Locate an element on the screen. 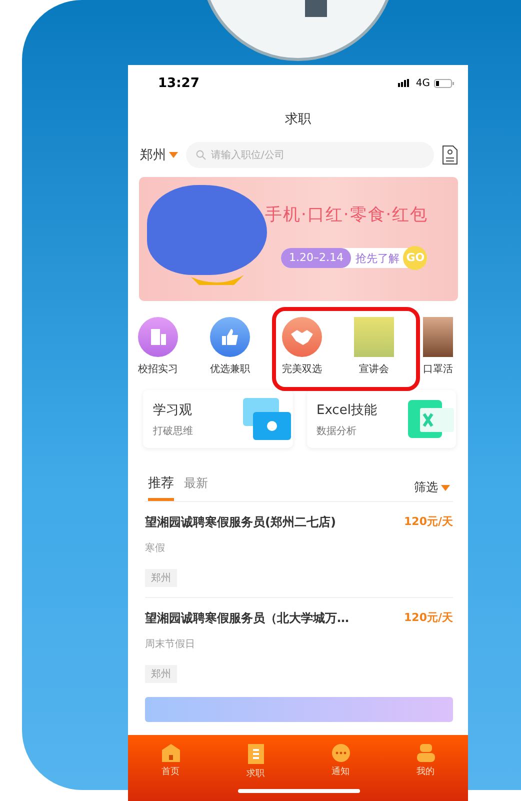 This screenshot has width=521, height=801. shortcut-label: 校招实习 is located at coordinates (158, 369).